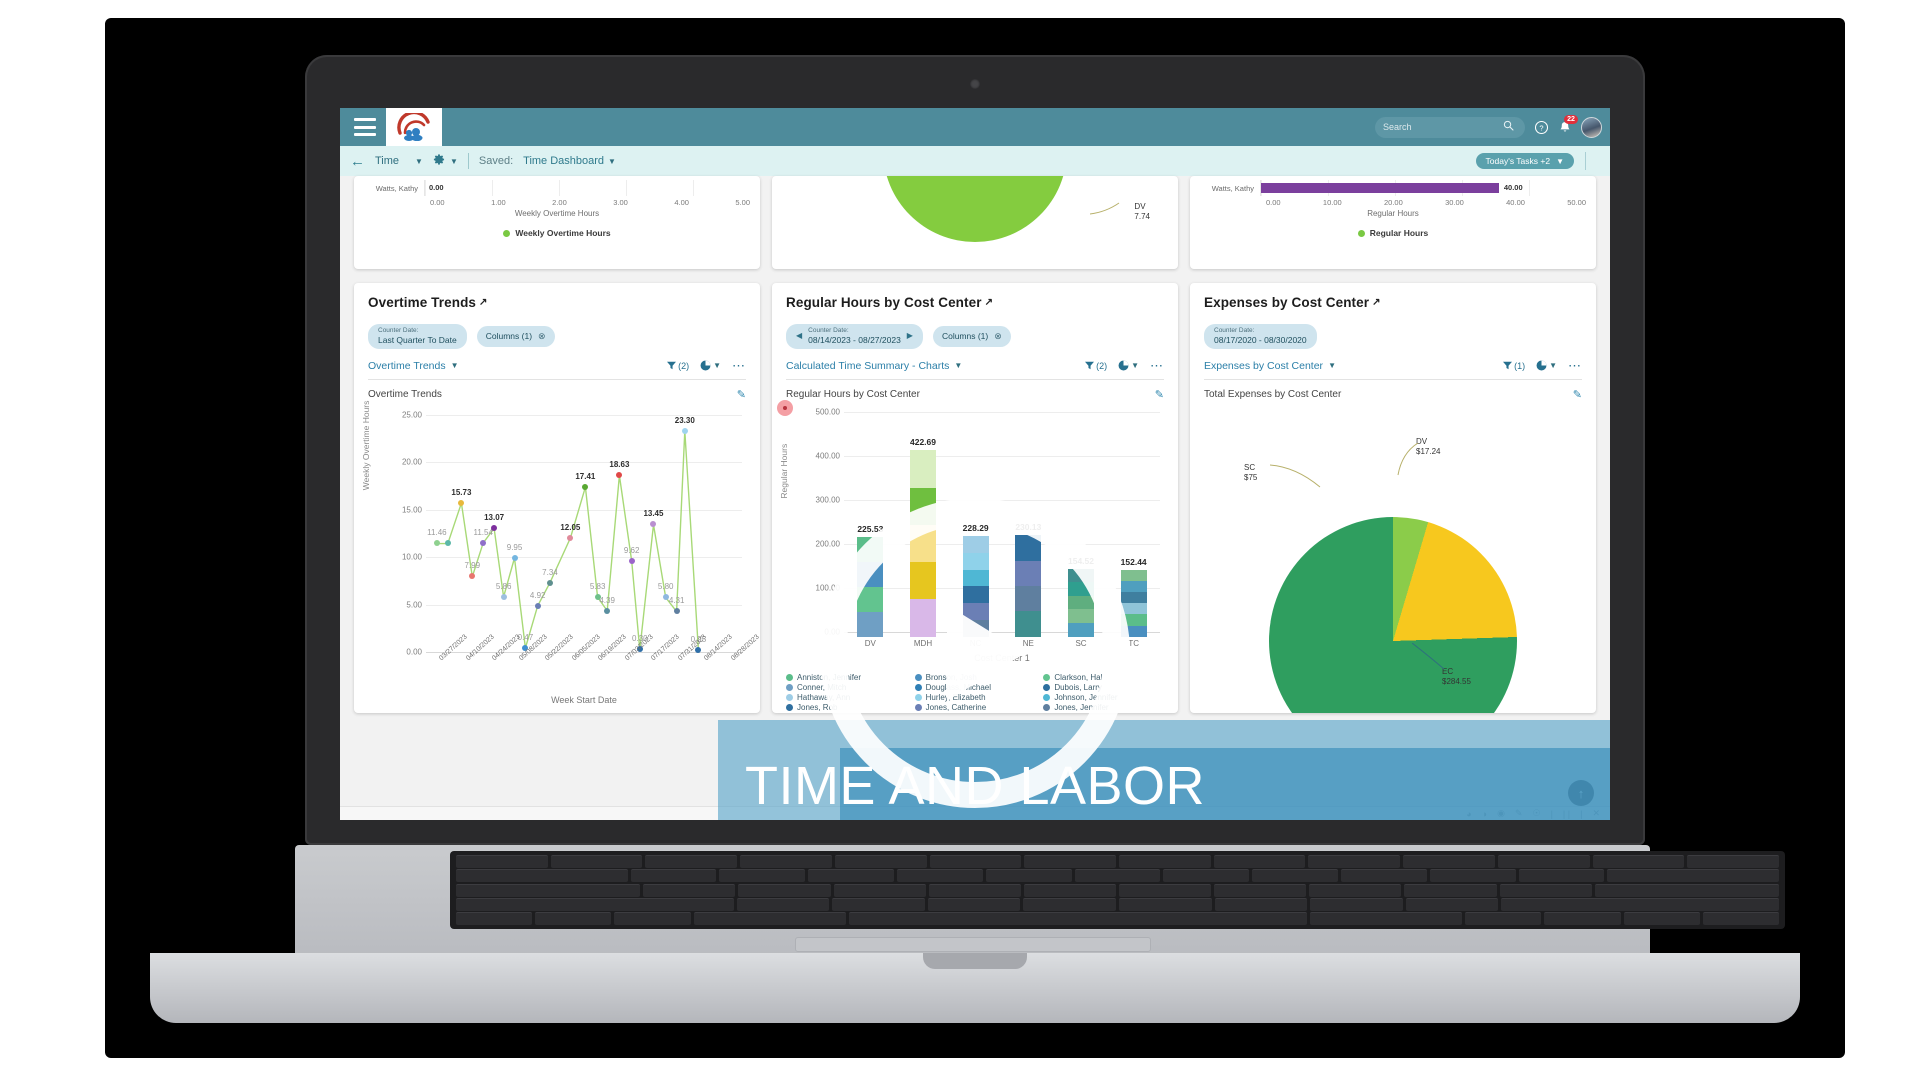 Image resolution: width=1920 pixels, height=1080 pixels. I want to click on bar: 230.13, so click(1028, 579).